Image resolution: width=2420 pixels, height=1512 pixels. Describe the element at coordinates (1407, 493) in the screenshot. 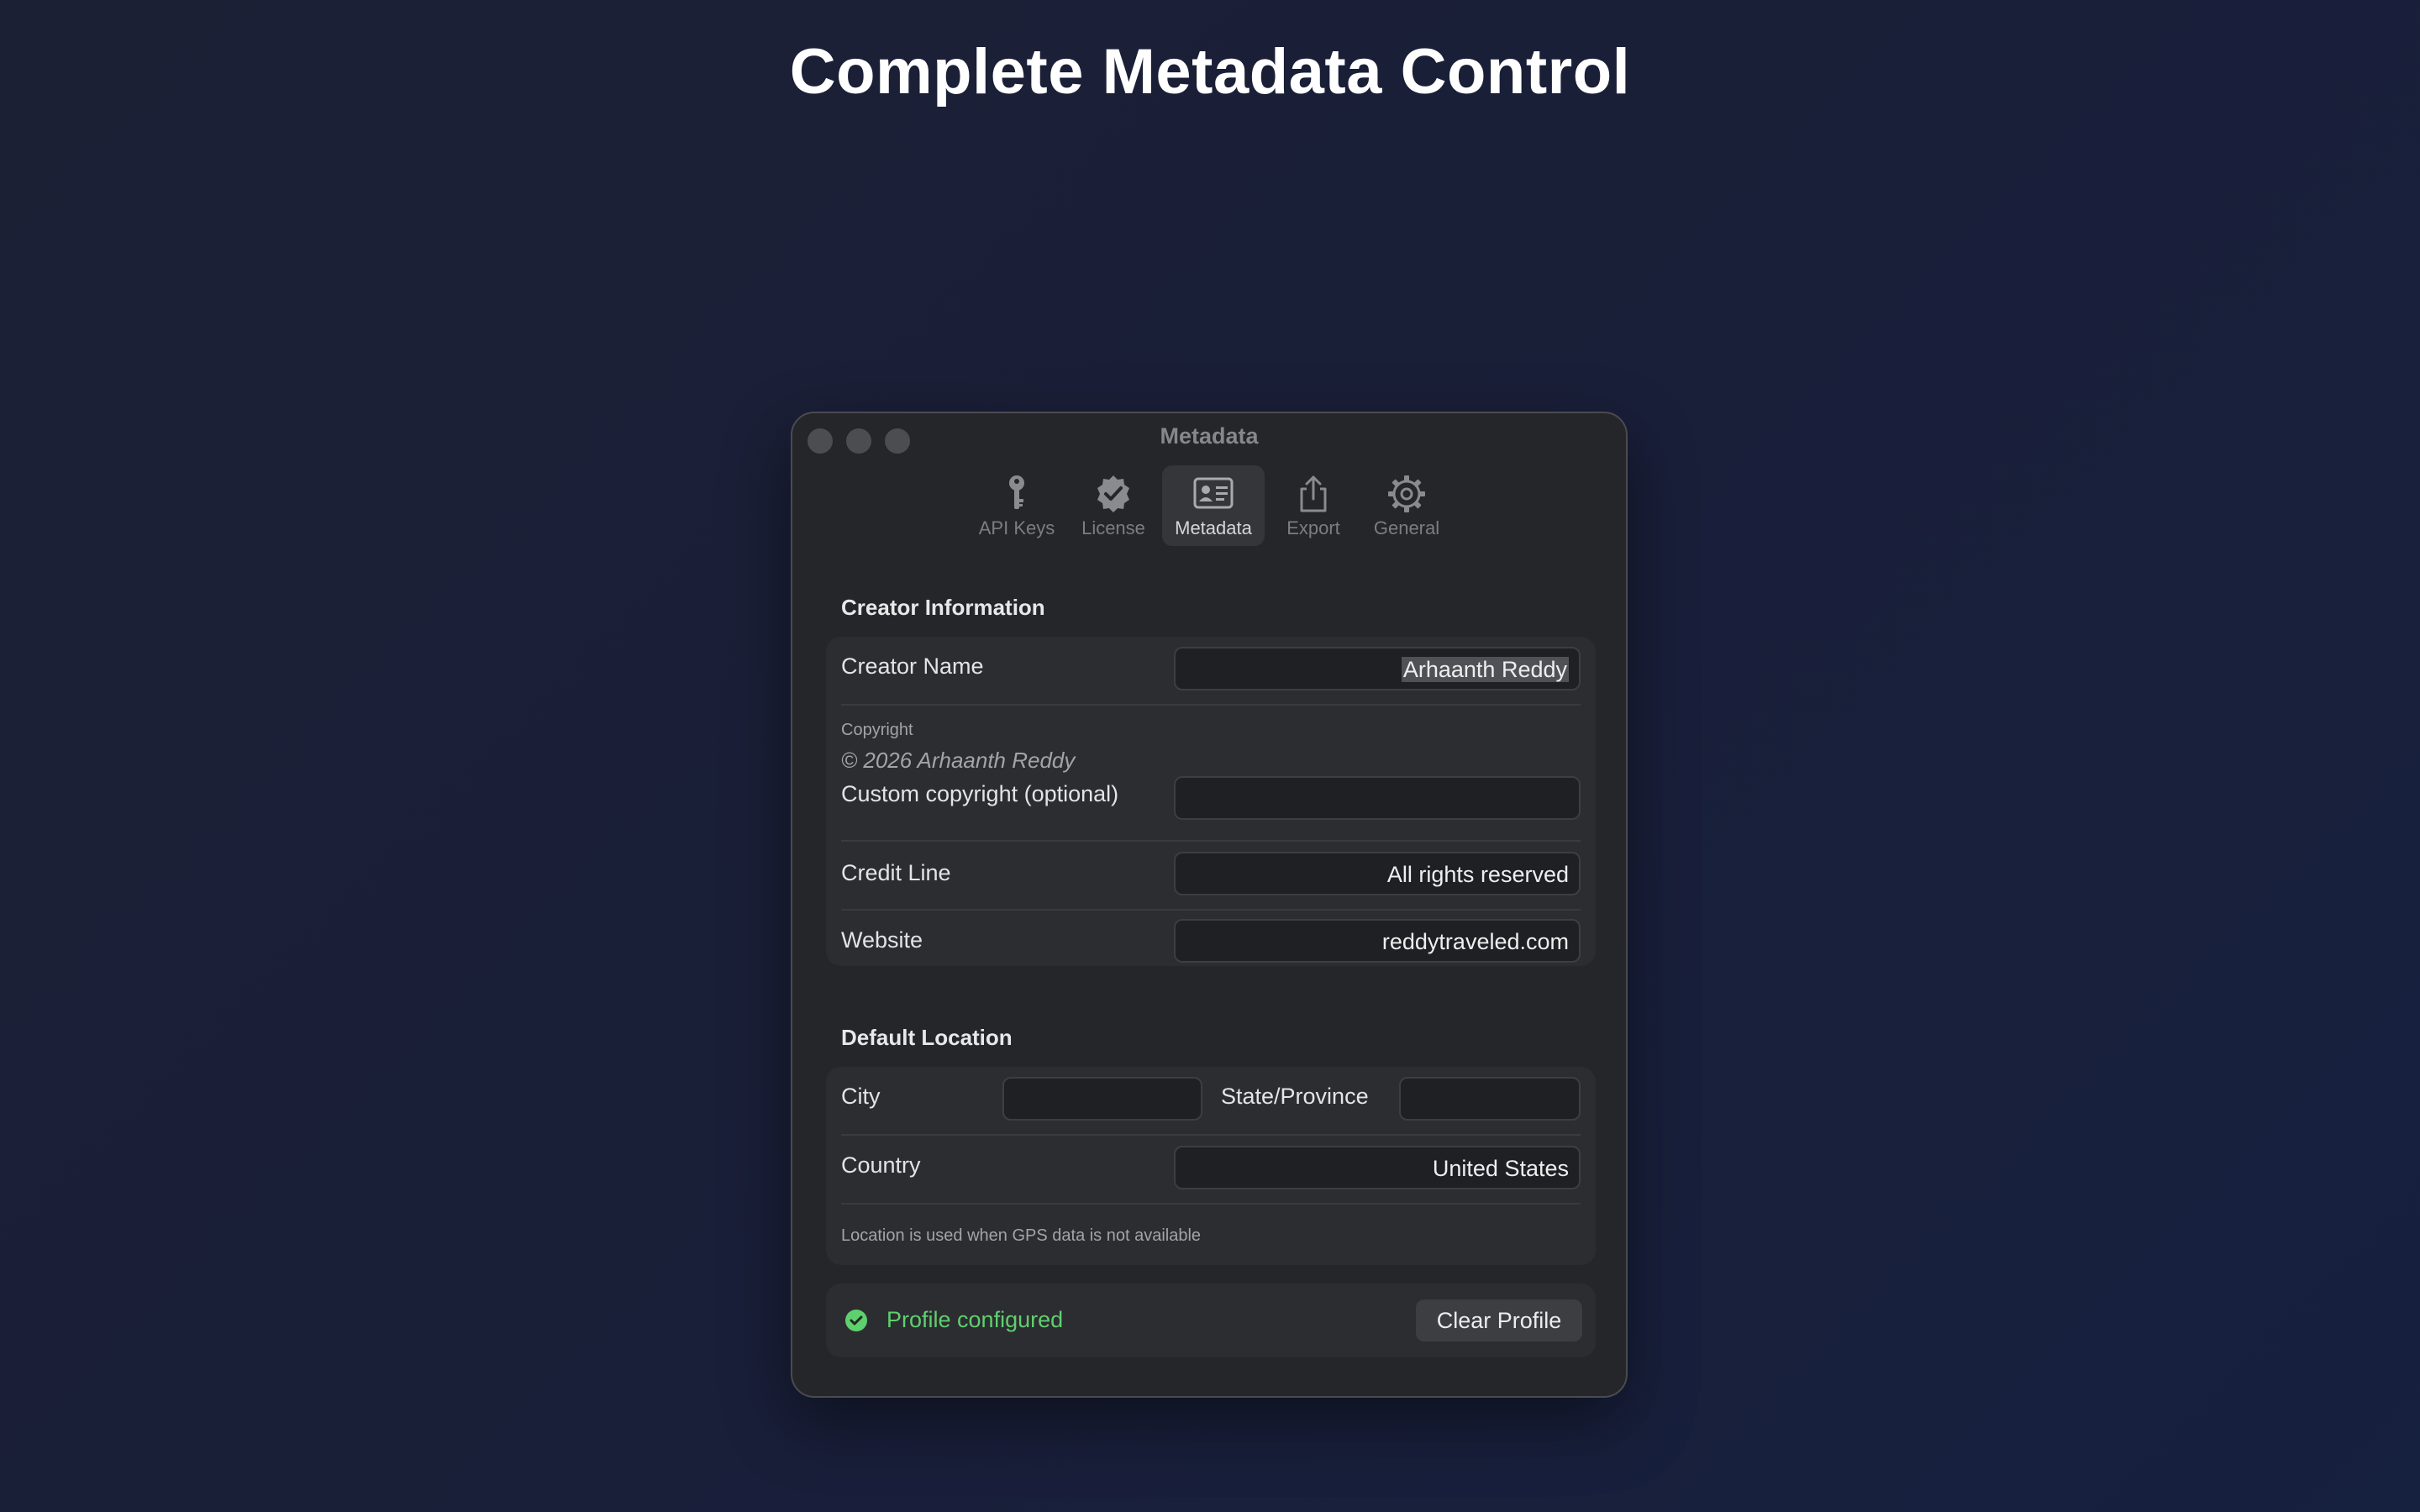

I see `gear-icon` at that location.